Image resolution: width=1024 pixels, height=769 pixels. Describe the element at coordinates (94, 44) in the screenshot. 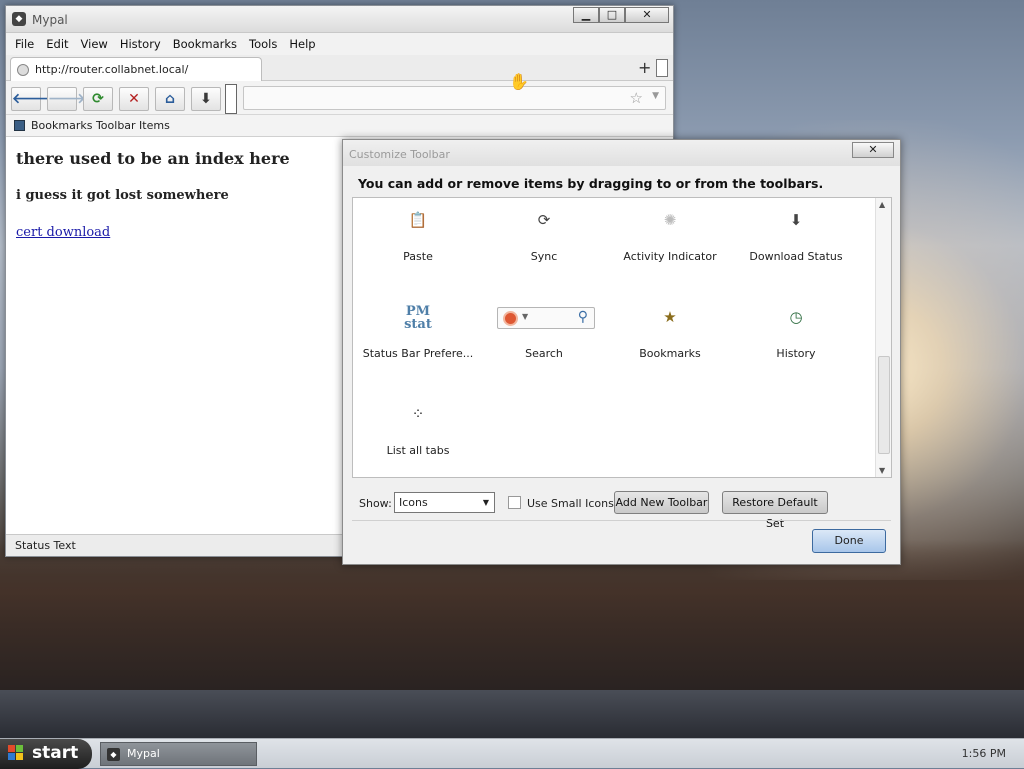

I see `menu-view: View` at that location.